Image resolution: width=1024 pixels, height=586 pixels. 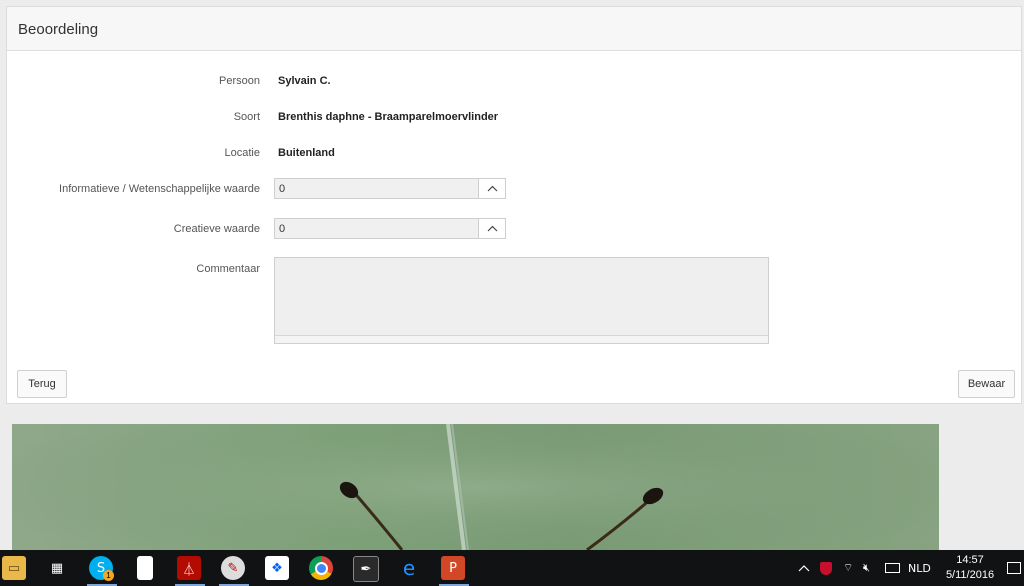 What do you see at coordinates (377, 188) in the screenshot?
I see `informatieve-waarde-input` at bounding box center [377, 188].